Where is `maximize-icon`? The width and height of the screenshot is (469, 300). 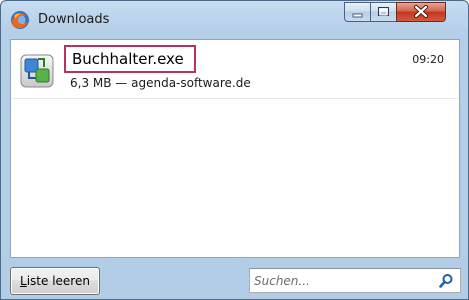
maximize-icon is located at coordinates (383, 11).